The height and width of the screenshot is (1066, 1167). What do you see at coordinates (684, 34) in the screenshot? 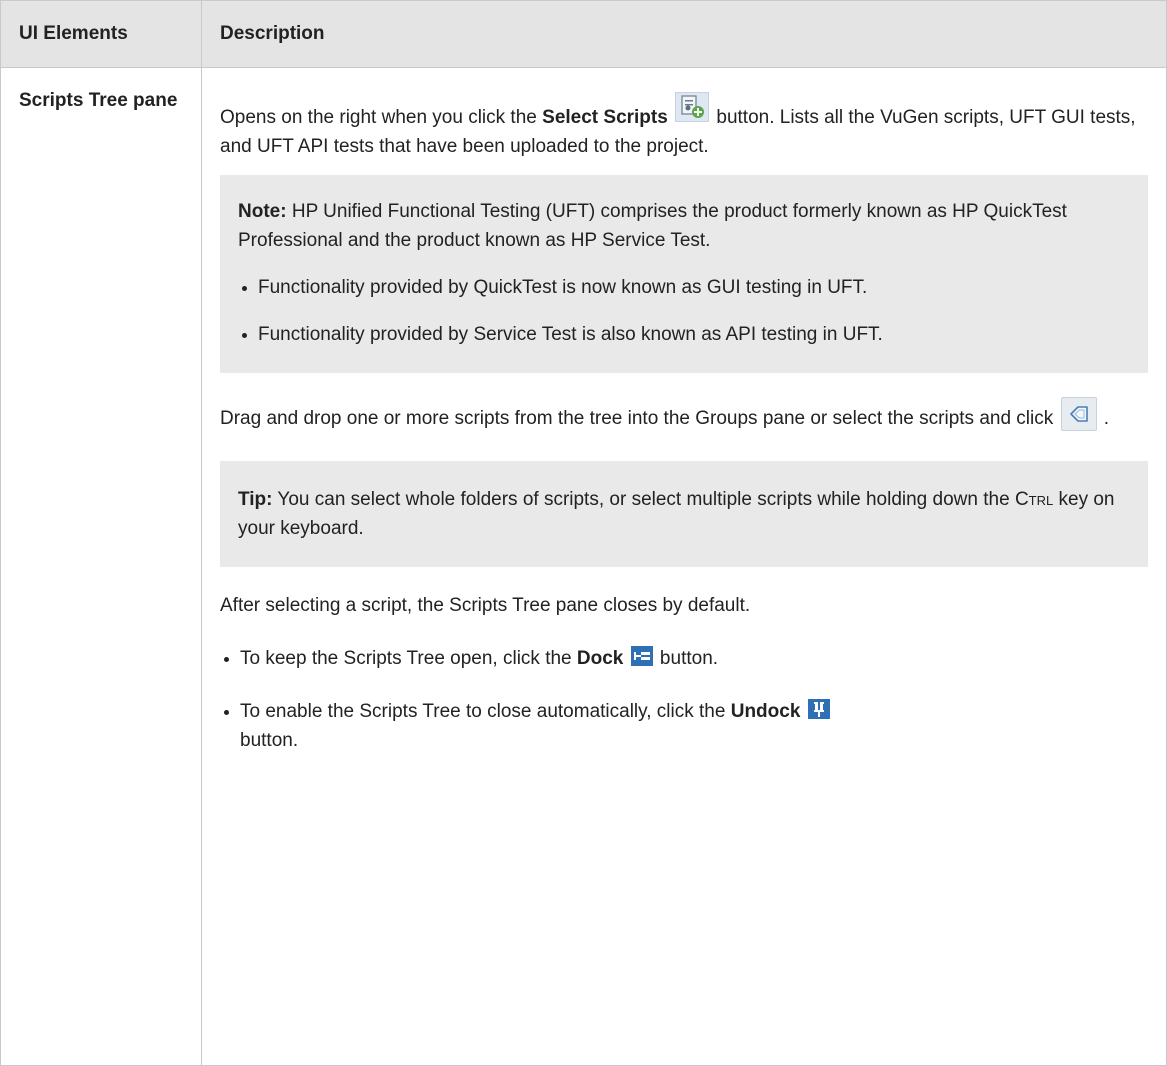
I see `header-description: Description` at bounding box center [684, 34].